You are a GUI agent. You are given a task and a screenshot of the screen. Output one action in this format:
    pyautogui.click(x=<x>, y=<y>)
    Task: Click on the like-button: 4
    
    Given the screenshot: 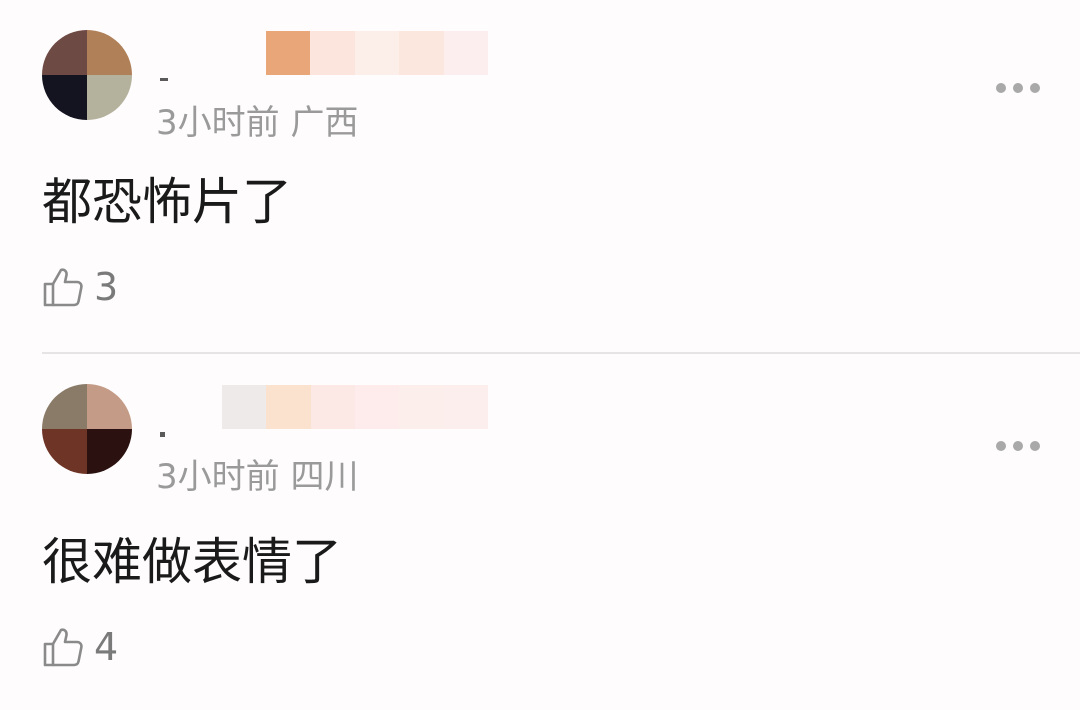 What is the action you would take?
    pyautogui.click(x=80, y=647)
    